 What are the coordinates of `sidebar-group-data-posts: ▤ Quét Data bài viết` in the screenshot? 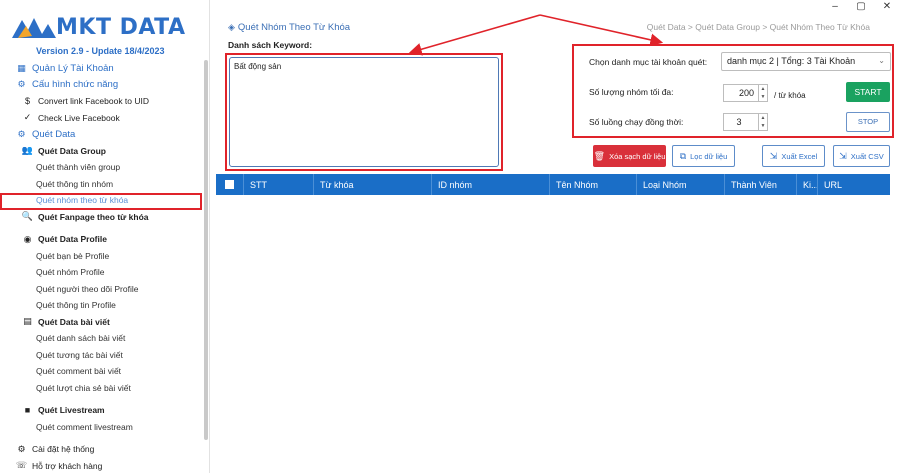 It's located at (102, 322).